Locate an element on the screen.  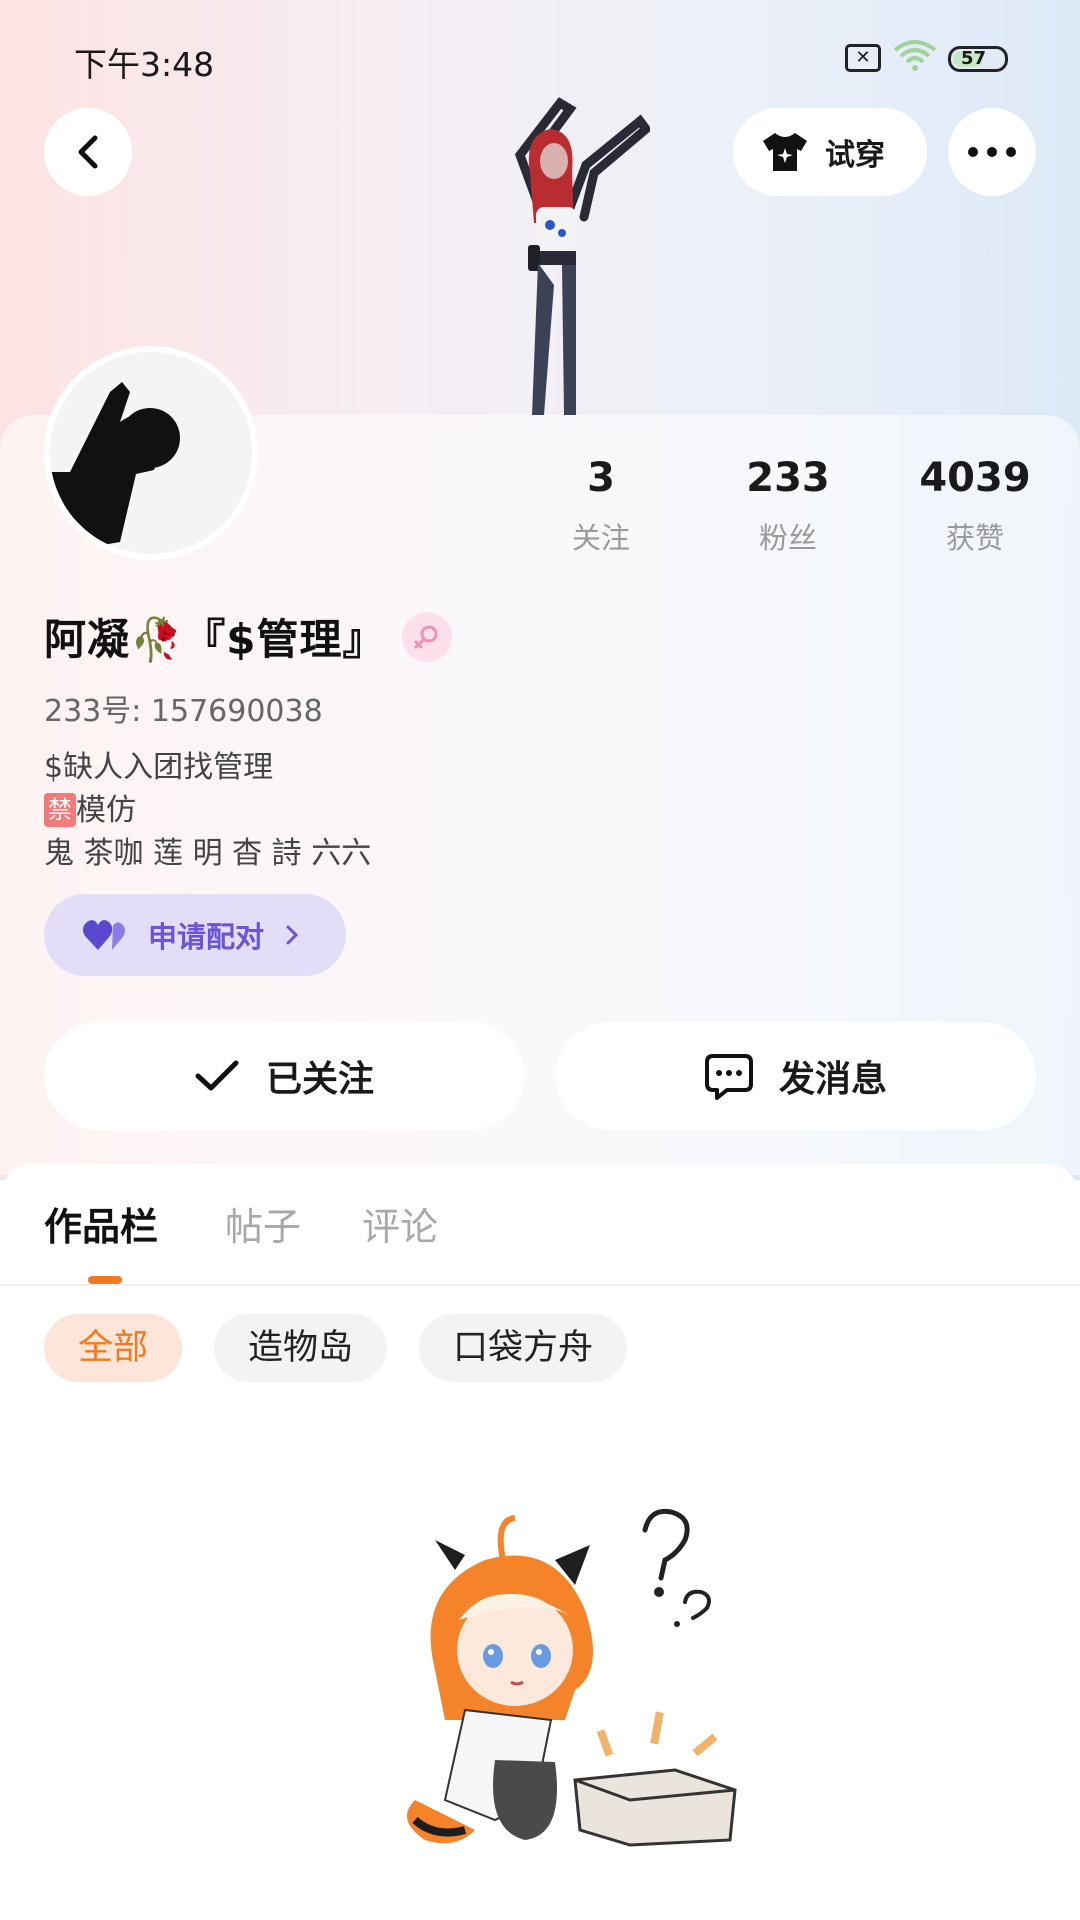
name-row: 阿凝🥀『$管理』 is located at coordinates (248, 636).